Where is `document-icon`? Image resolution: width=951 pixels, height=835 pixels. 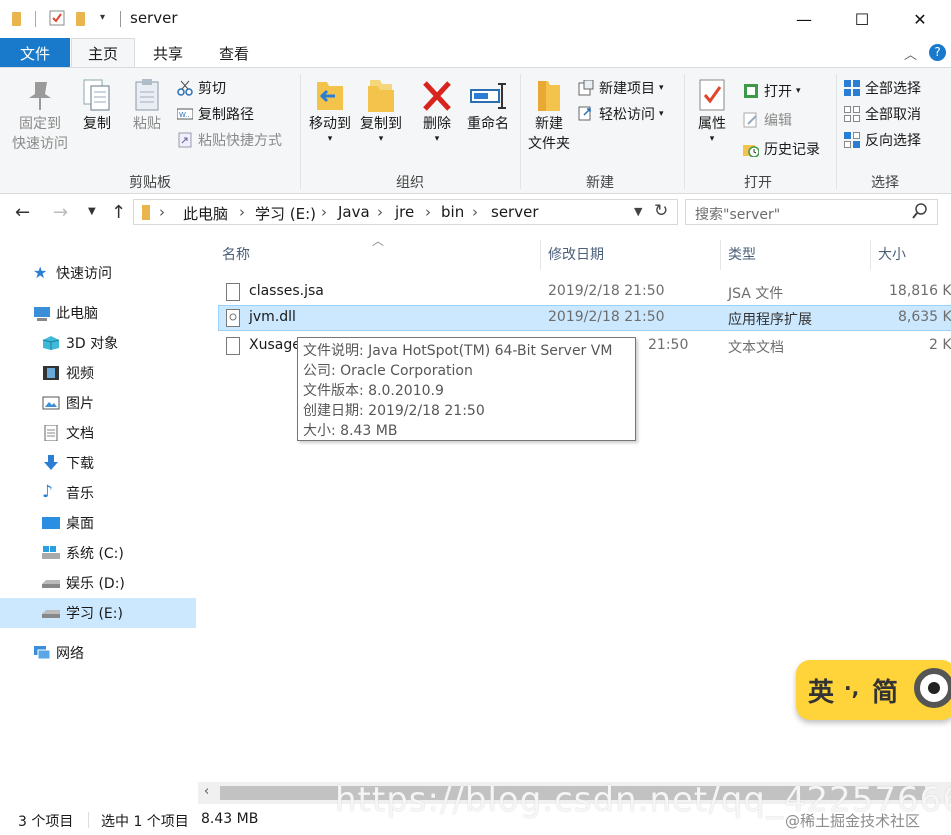 document-icon is located at coordinates (51, 433).